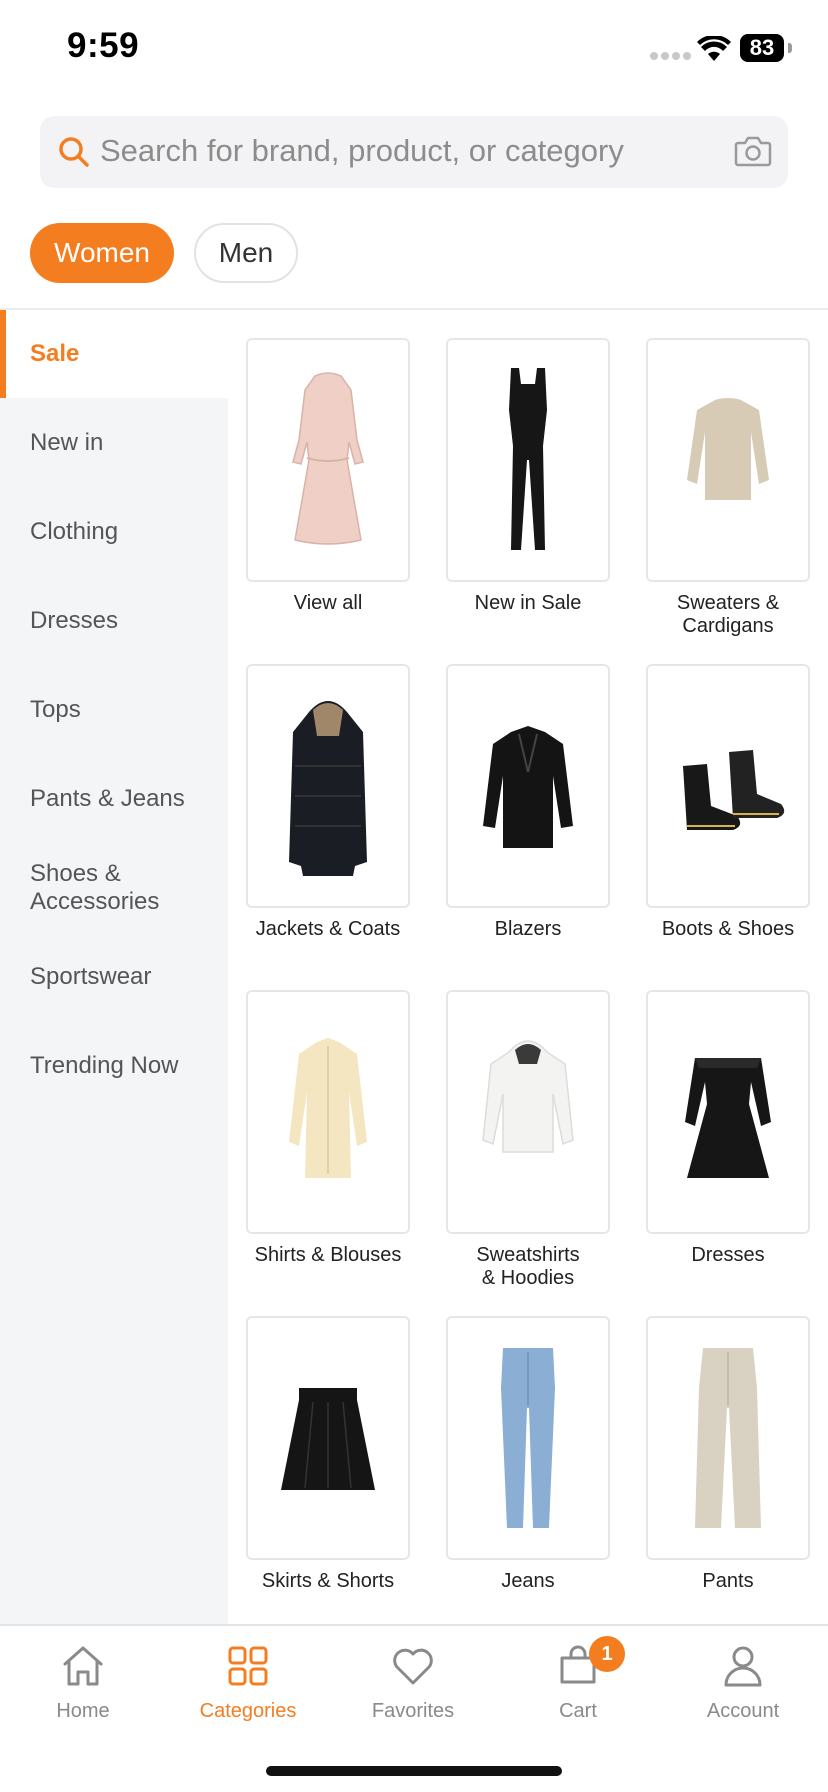 This screenshot has width=828, height=1792. What do you see at coordinates (753, 151) in the screenshot?
I see `camera-icon` at bounding box center [753, 151].